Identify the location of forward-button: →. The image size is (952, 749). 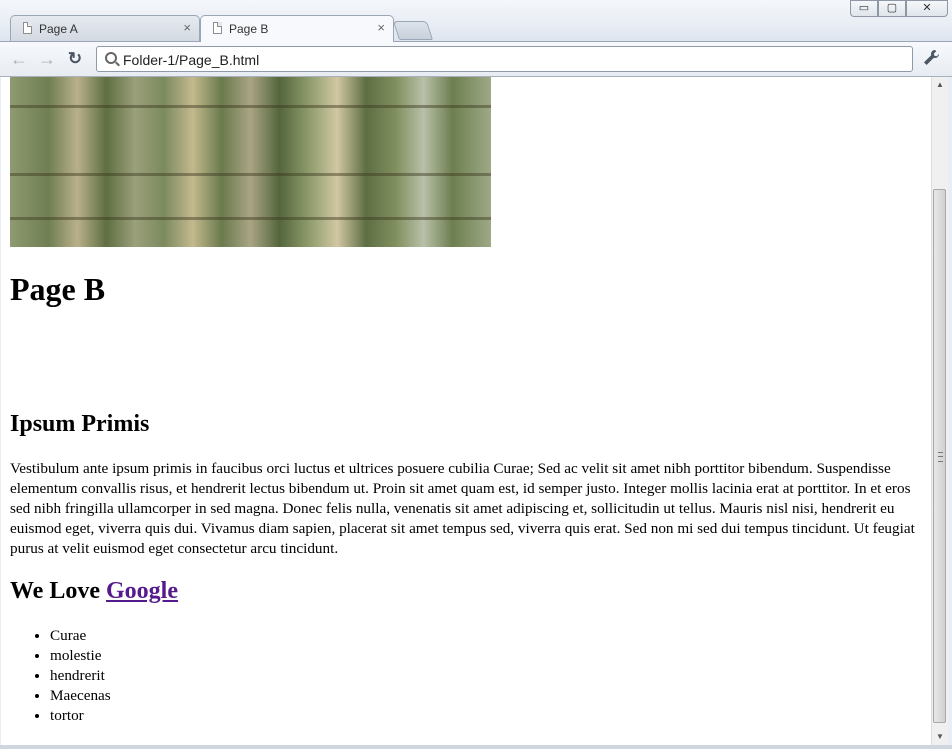
(47, 59).